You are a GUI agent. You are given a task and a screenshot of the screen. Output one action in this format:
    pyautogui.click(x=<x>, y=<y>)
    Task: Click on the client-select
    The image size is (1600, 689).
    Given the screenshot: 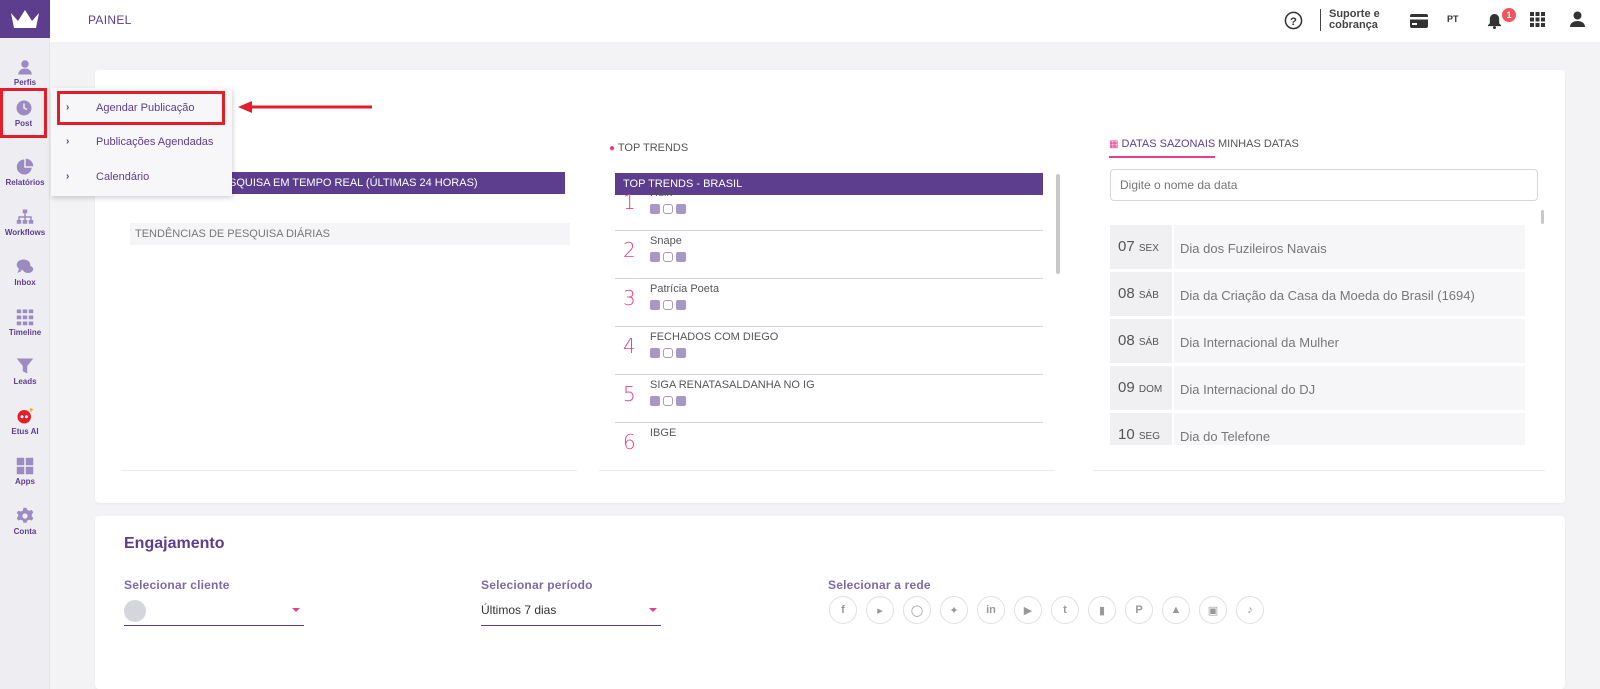 What is the action you would take?
    pyautogui.click(x=214, y=611)
    